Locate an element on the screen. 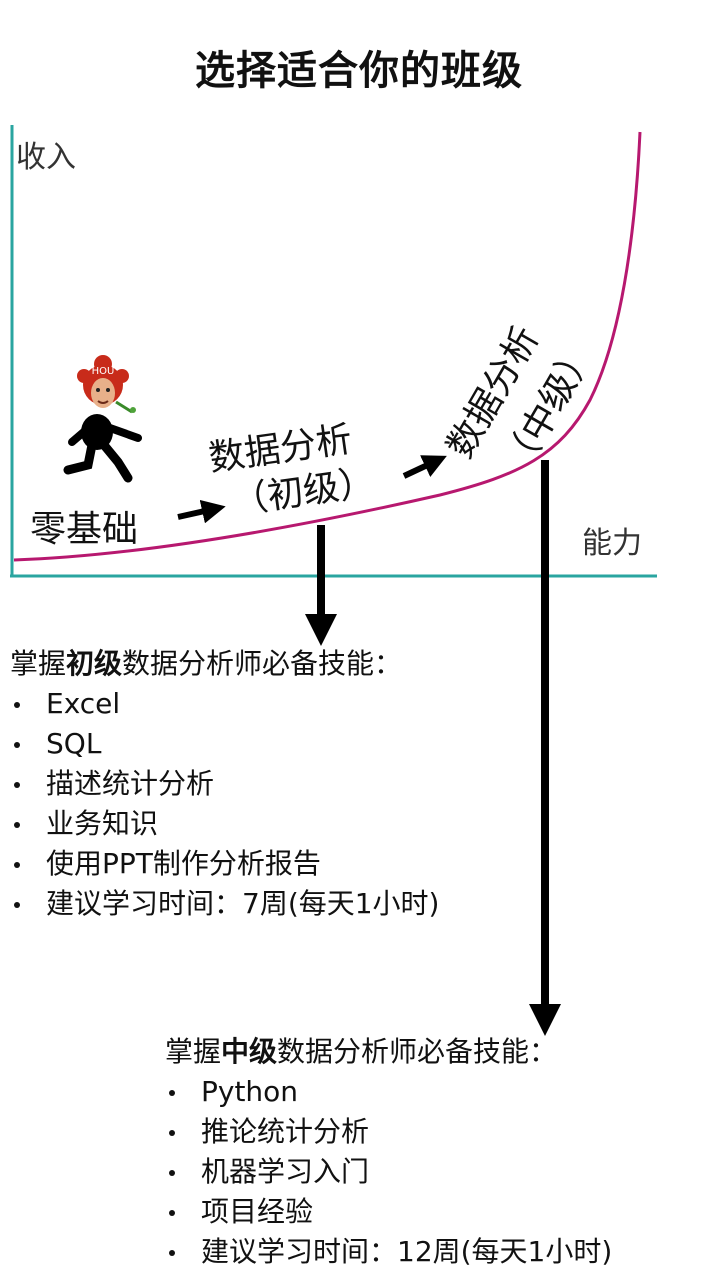 Image resolution: width=718 pixels, height=1278 pixels. list-item: 机器学习入门 is located at coordinates (388, 1172).